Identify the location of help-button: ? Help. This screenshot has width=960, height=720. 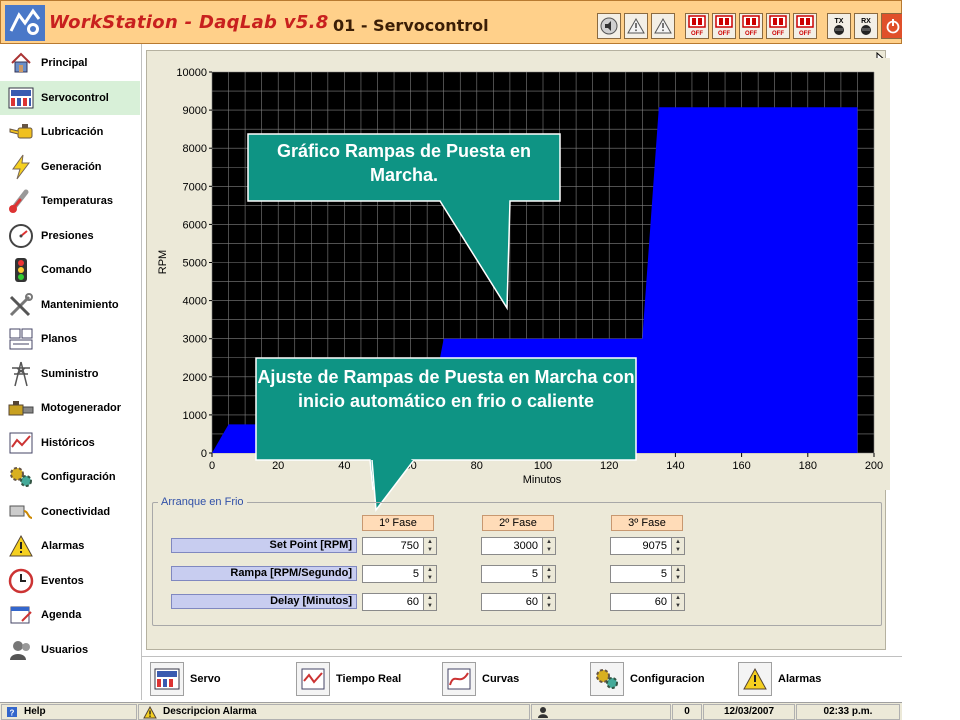
(69, 712).